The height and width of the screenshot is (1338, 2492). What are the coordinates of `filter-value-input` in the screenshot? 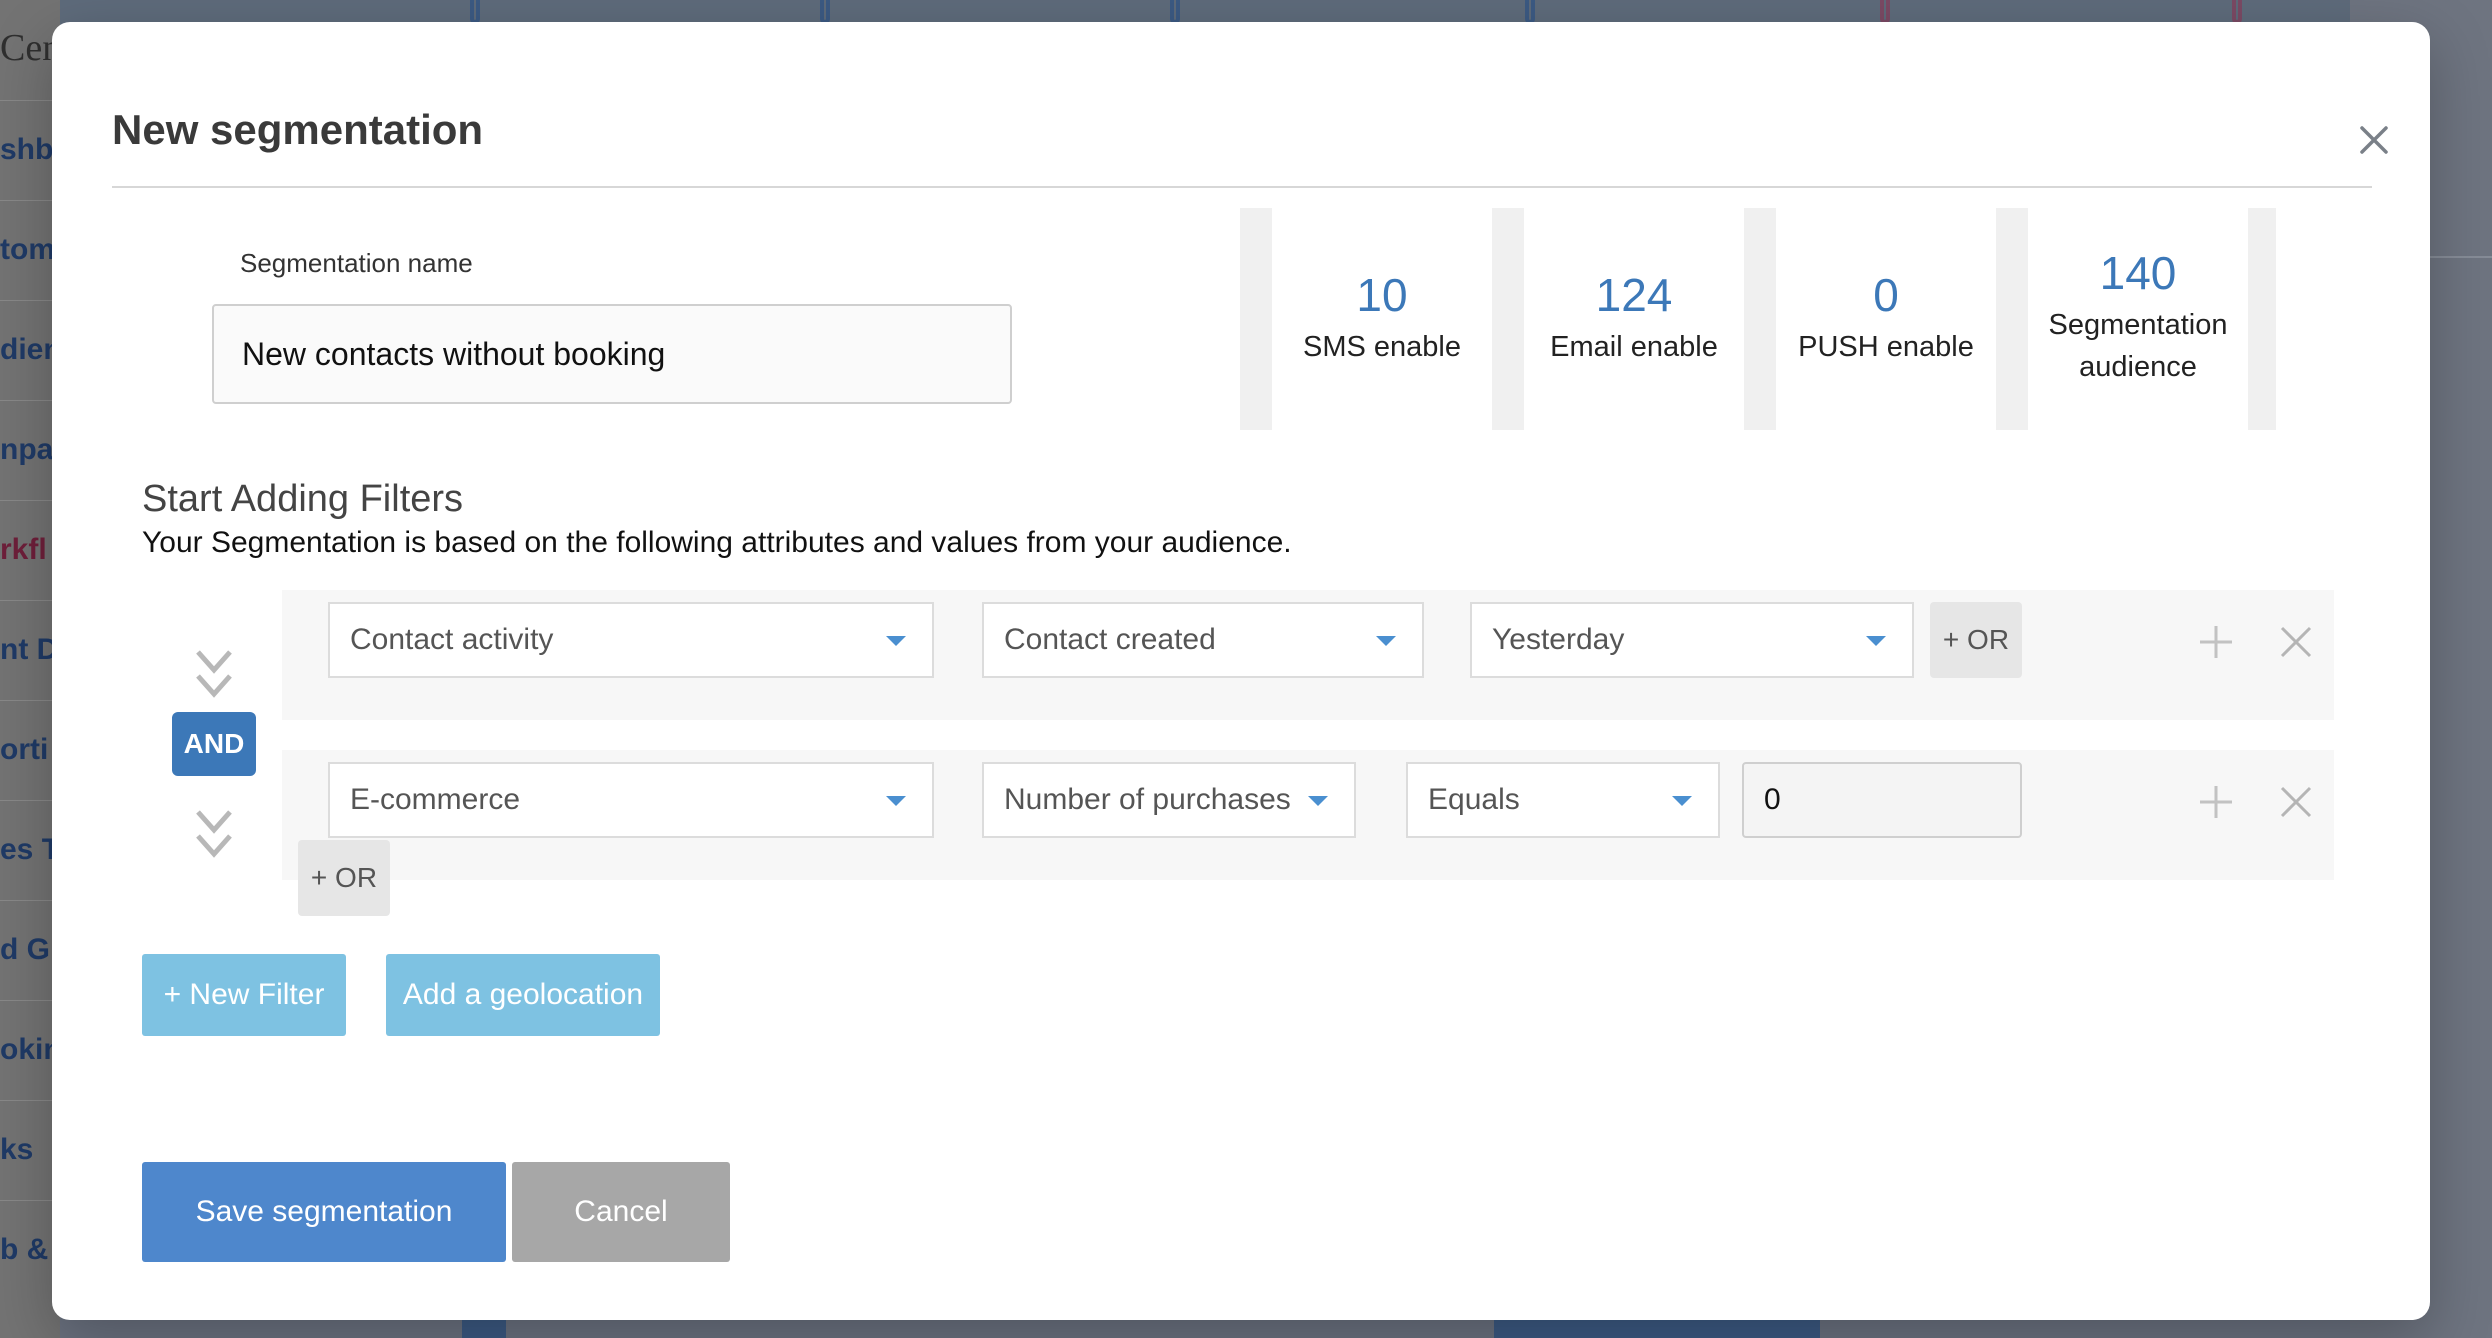 It's located at (1882, 800).